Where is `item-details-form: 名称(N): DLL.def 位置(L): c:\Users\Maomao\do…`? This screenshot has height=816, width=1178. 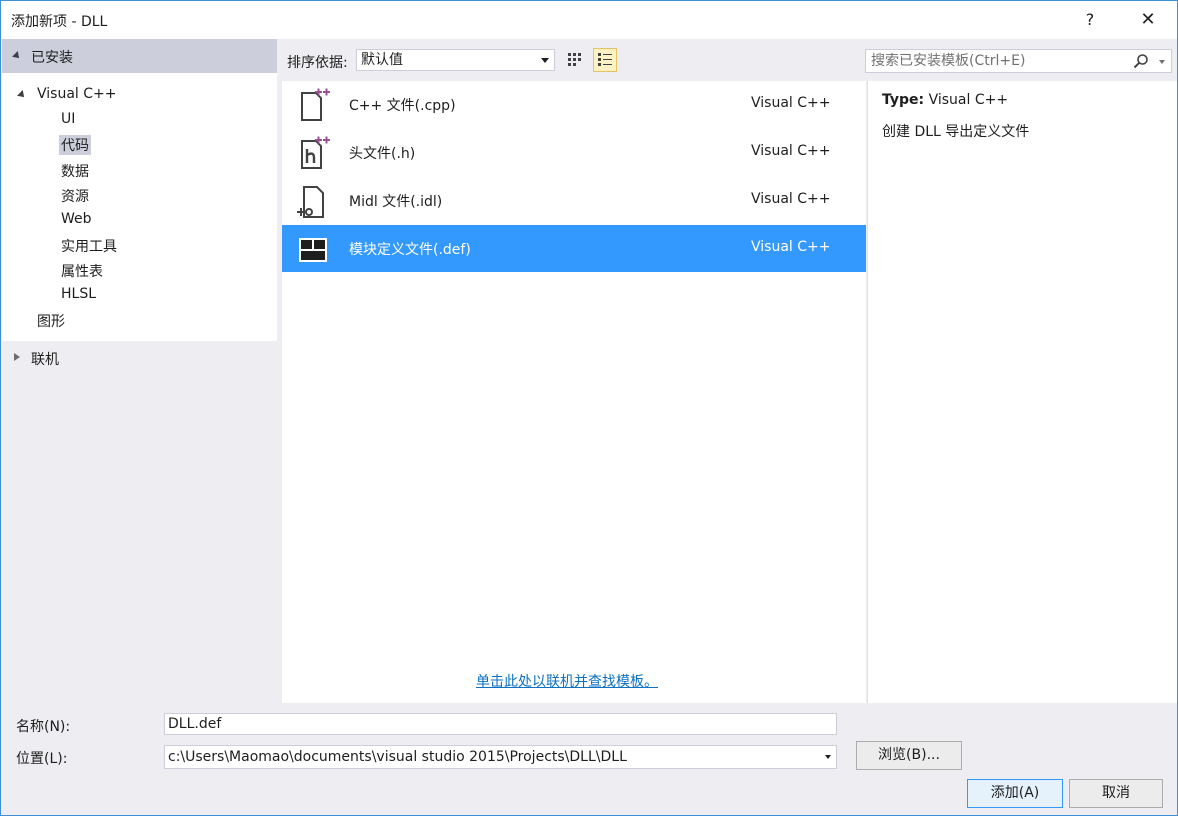
item-details-form: 名称(N): DLL.def 位置(L): c:\Users\Maomao\do… is located at coordinates (589, 759).